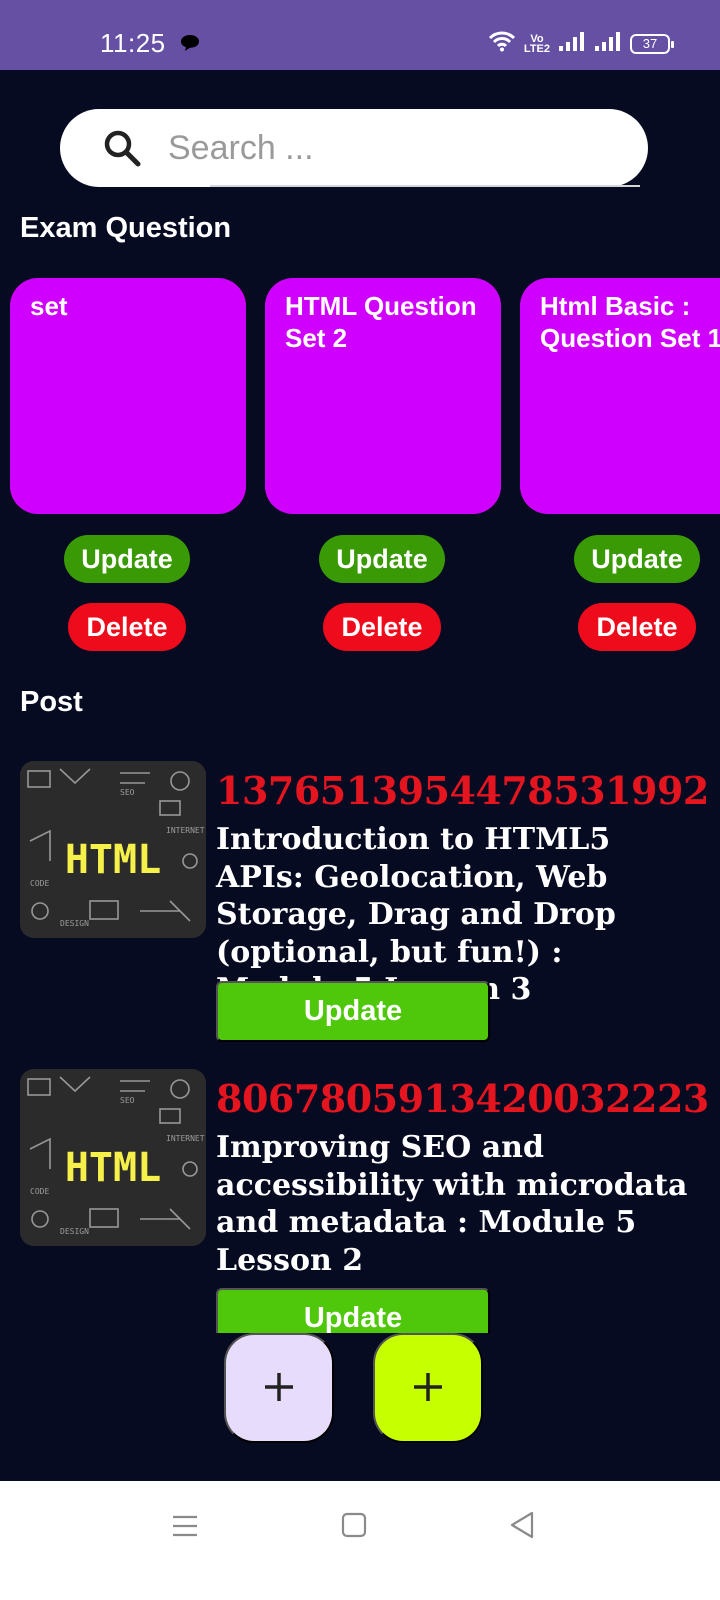 Image resolution: width=720 pixels, height=1600 pixels. What do you see at coordinates (536, 48) in the screenshot?
I see `volte-bottom-text: LTE2` at bounding box center [536, 48].